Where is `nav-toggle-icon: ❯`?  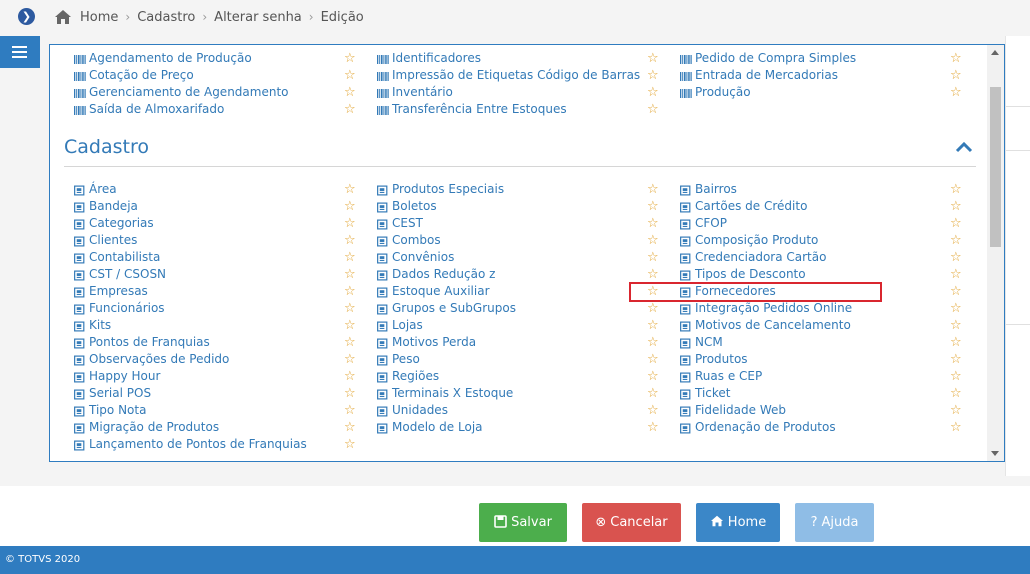 nav-toggle-icon: ❯ is located at coordinates (26, 16).